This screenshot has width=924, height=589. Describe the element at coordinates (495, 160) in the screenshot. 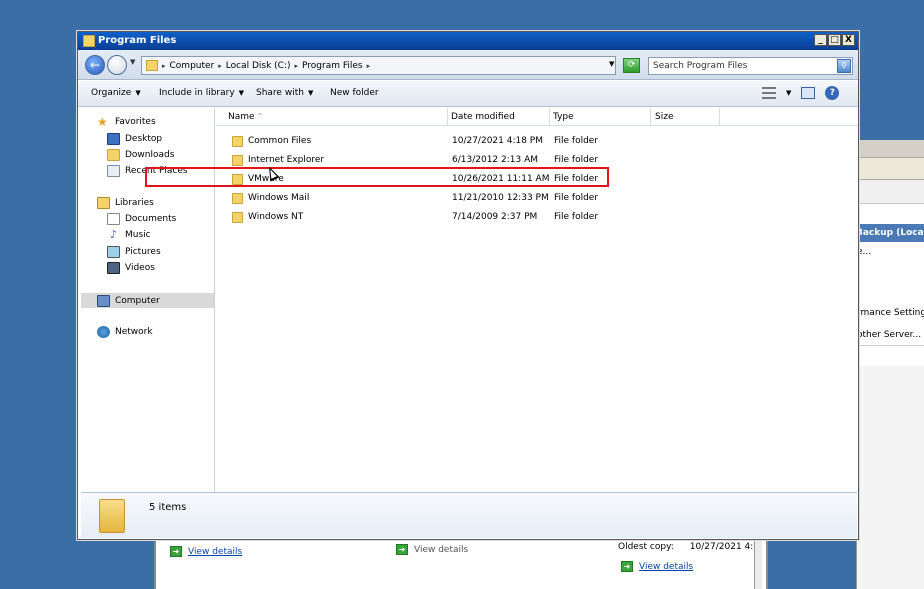

I see `file-date: 6/13/2012 2:13 AM` at that location.